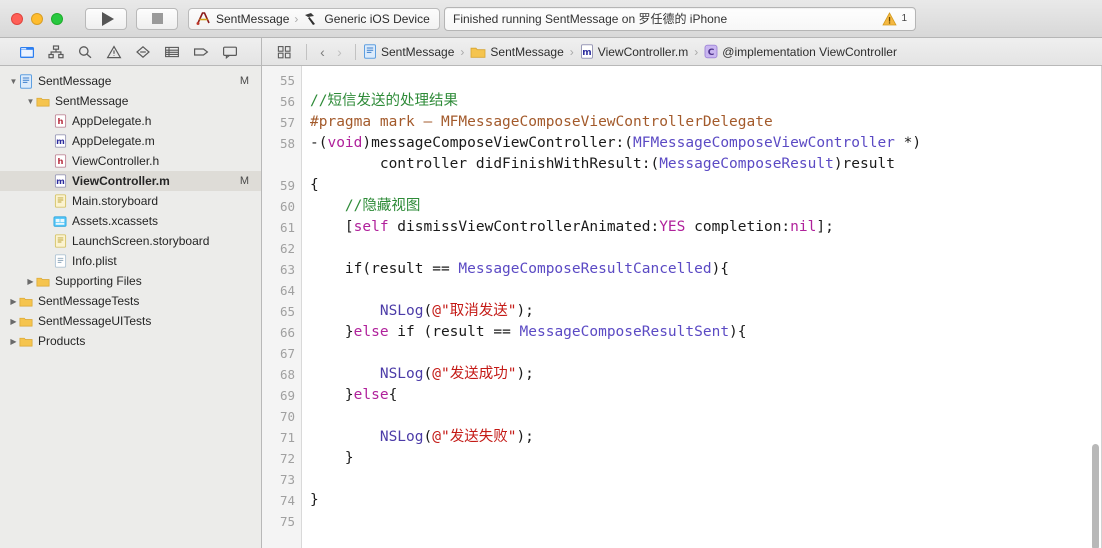  I want to click on navigator-item-sentmessage: ▼ SentMessage, so click(130, 101).